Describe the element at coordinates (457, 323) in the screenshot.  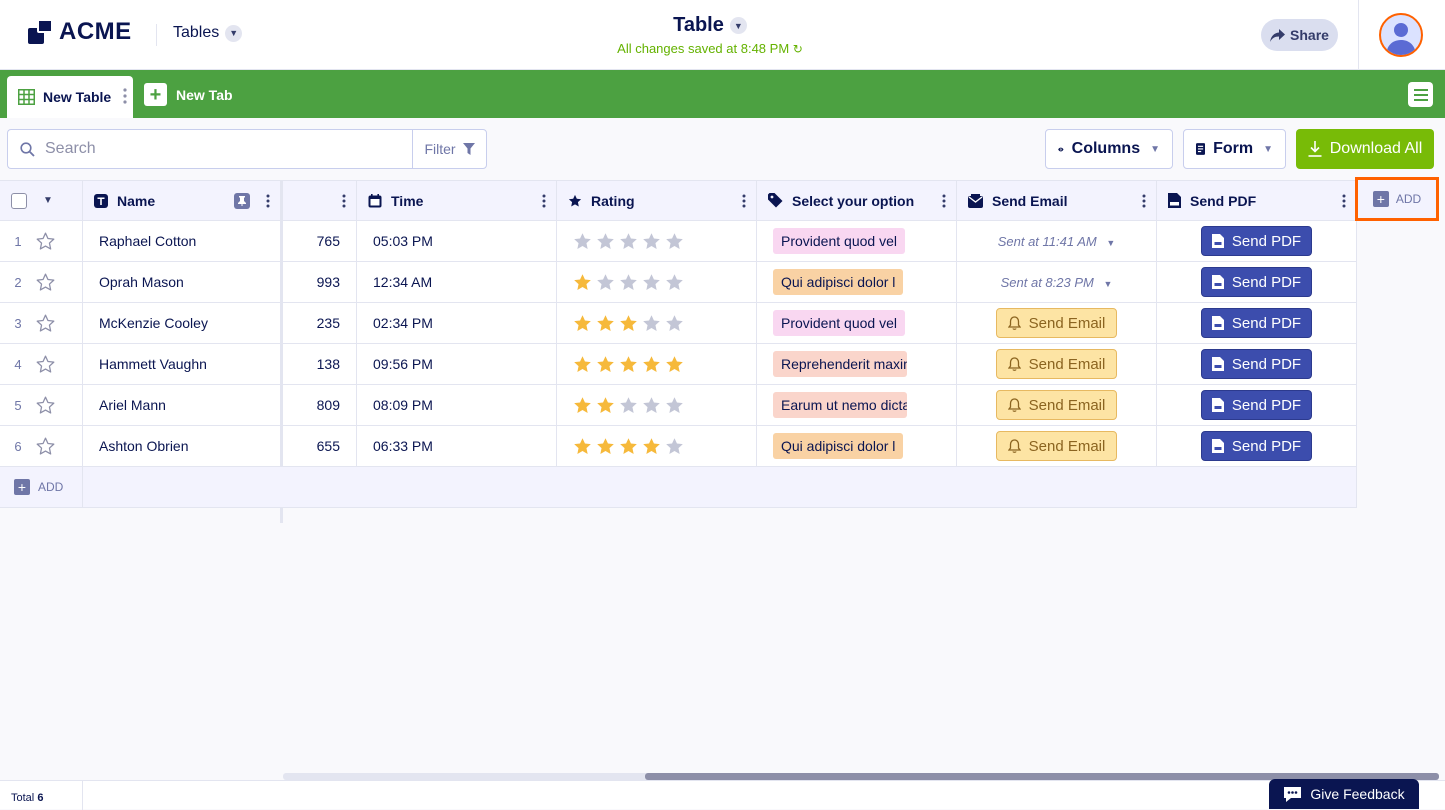
I see `cell-time: 02:34 PM` at that location.